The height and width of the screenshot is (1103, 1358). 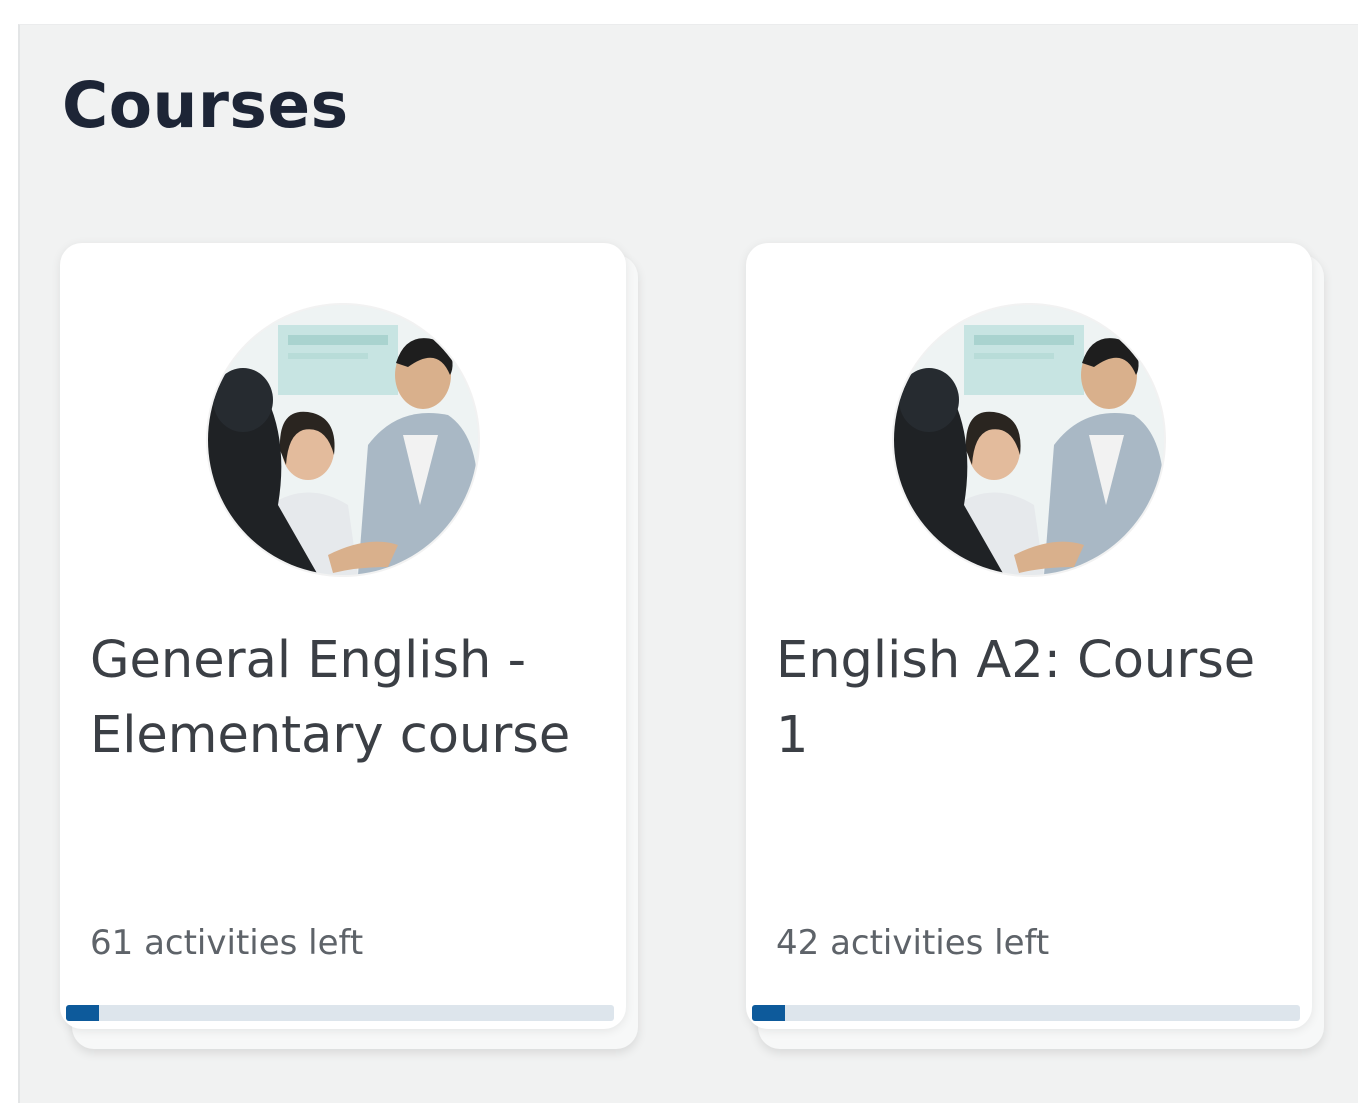 What do you see at coordinates (340, 698) in the screenshot?
I see `course-title: General English - Elementary course` at bounding box center [340, 698].